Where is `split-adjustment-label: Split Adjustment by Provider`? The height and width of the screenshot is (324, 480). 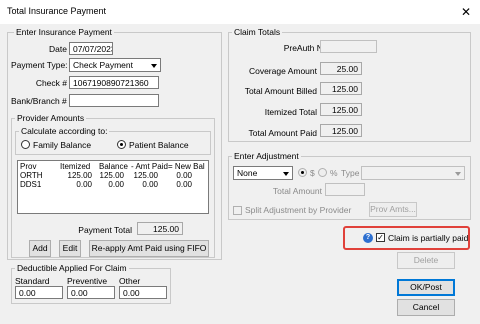 split-adjustment-label: Split Adjustment by Provider is located at coordinates (298, 210).